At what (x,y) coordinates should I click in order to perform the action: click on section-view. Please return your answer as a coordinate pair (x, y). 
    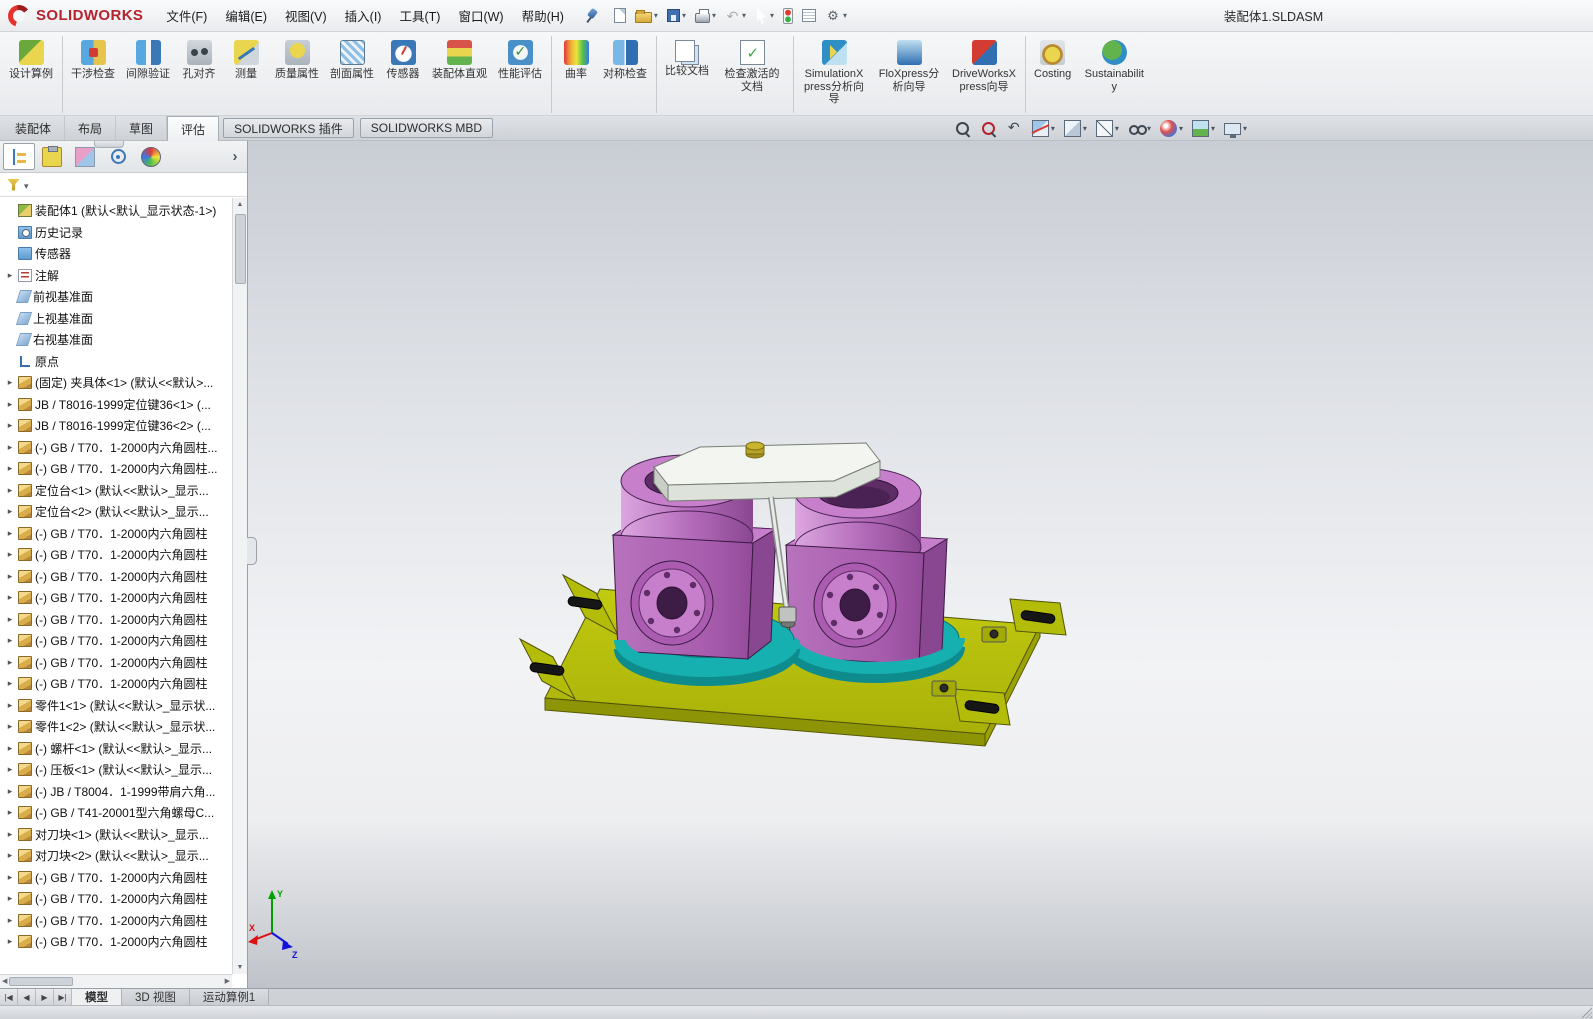
    Looking at the image, I should click on (1043, 128).